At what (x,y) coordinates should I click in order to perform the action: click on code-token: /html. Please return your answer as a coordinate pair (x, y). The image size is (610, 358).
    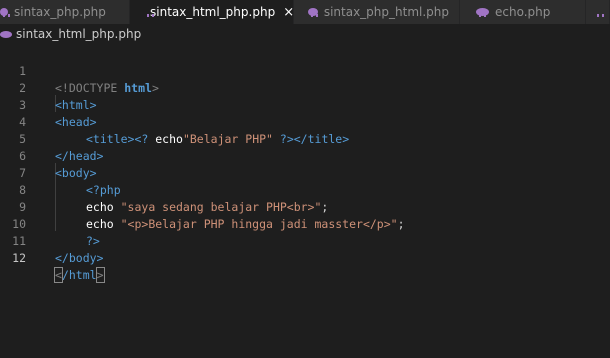
    Looking at the image, I should click on (79, 275).